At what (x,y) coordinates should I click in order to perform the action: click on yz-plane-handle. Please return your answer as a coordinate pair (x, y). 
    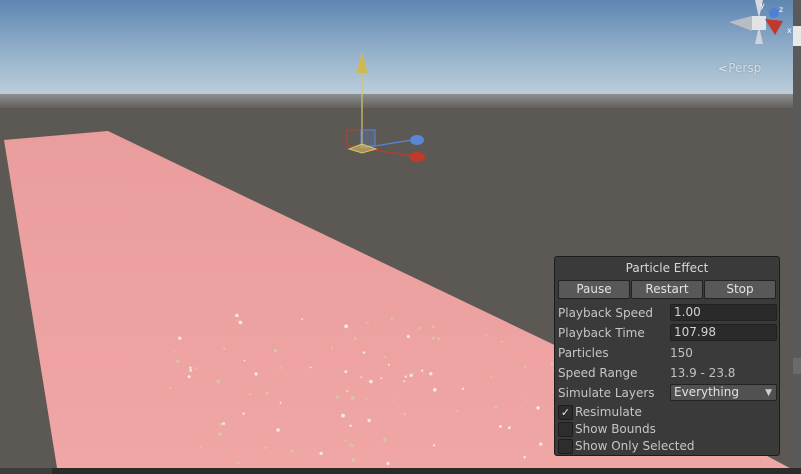
    Looking at the image, I should click on (368, 138).